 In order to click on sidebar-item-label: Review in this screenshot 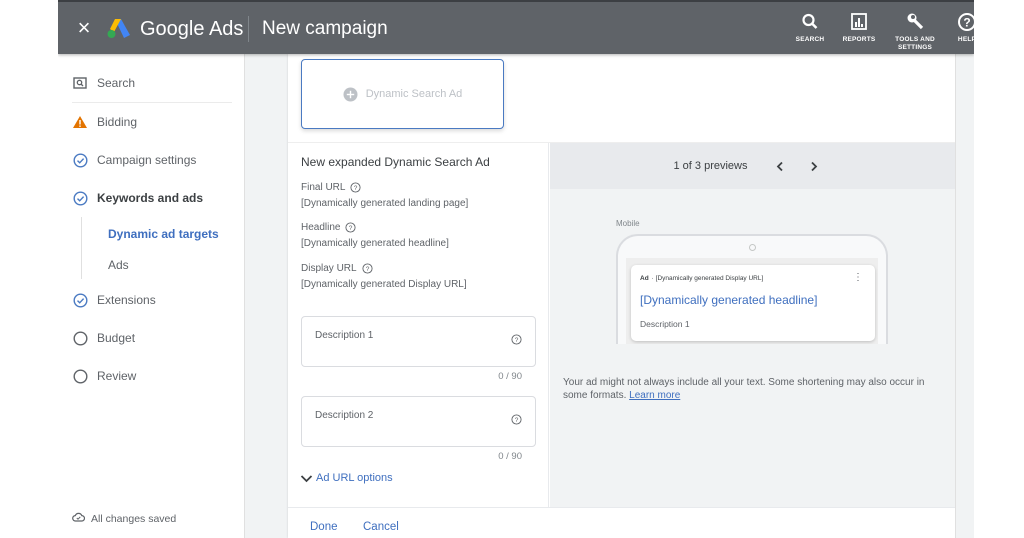, I will do `click(117, 376)`.